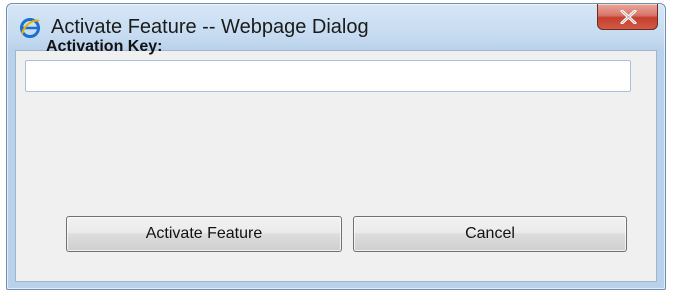  I want to click on cancel-button: Cancel, so click(490, 234).